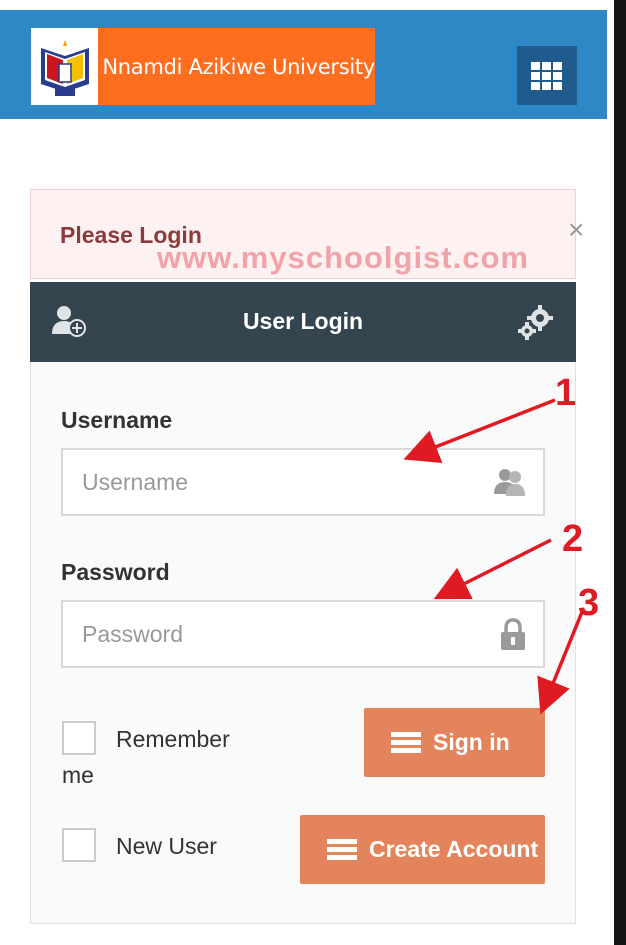 The image size is (626, 945). Describe the element at coordinates (238, 66) in the screenshot. I see `logo-text: Nnamdi Azikiwe University` at that location.